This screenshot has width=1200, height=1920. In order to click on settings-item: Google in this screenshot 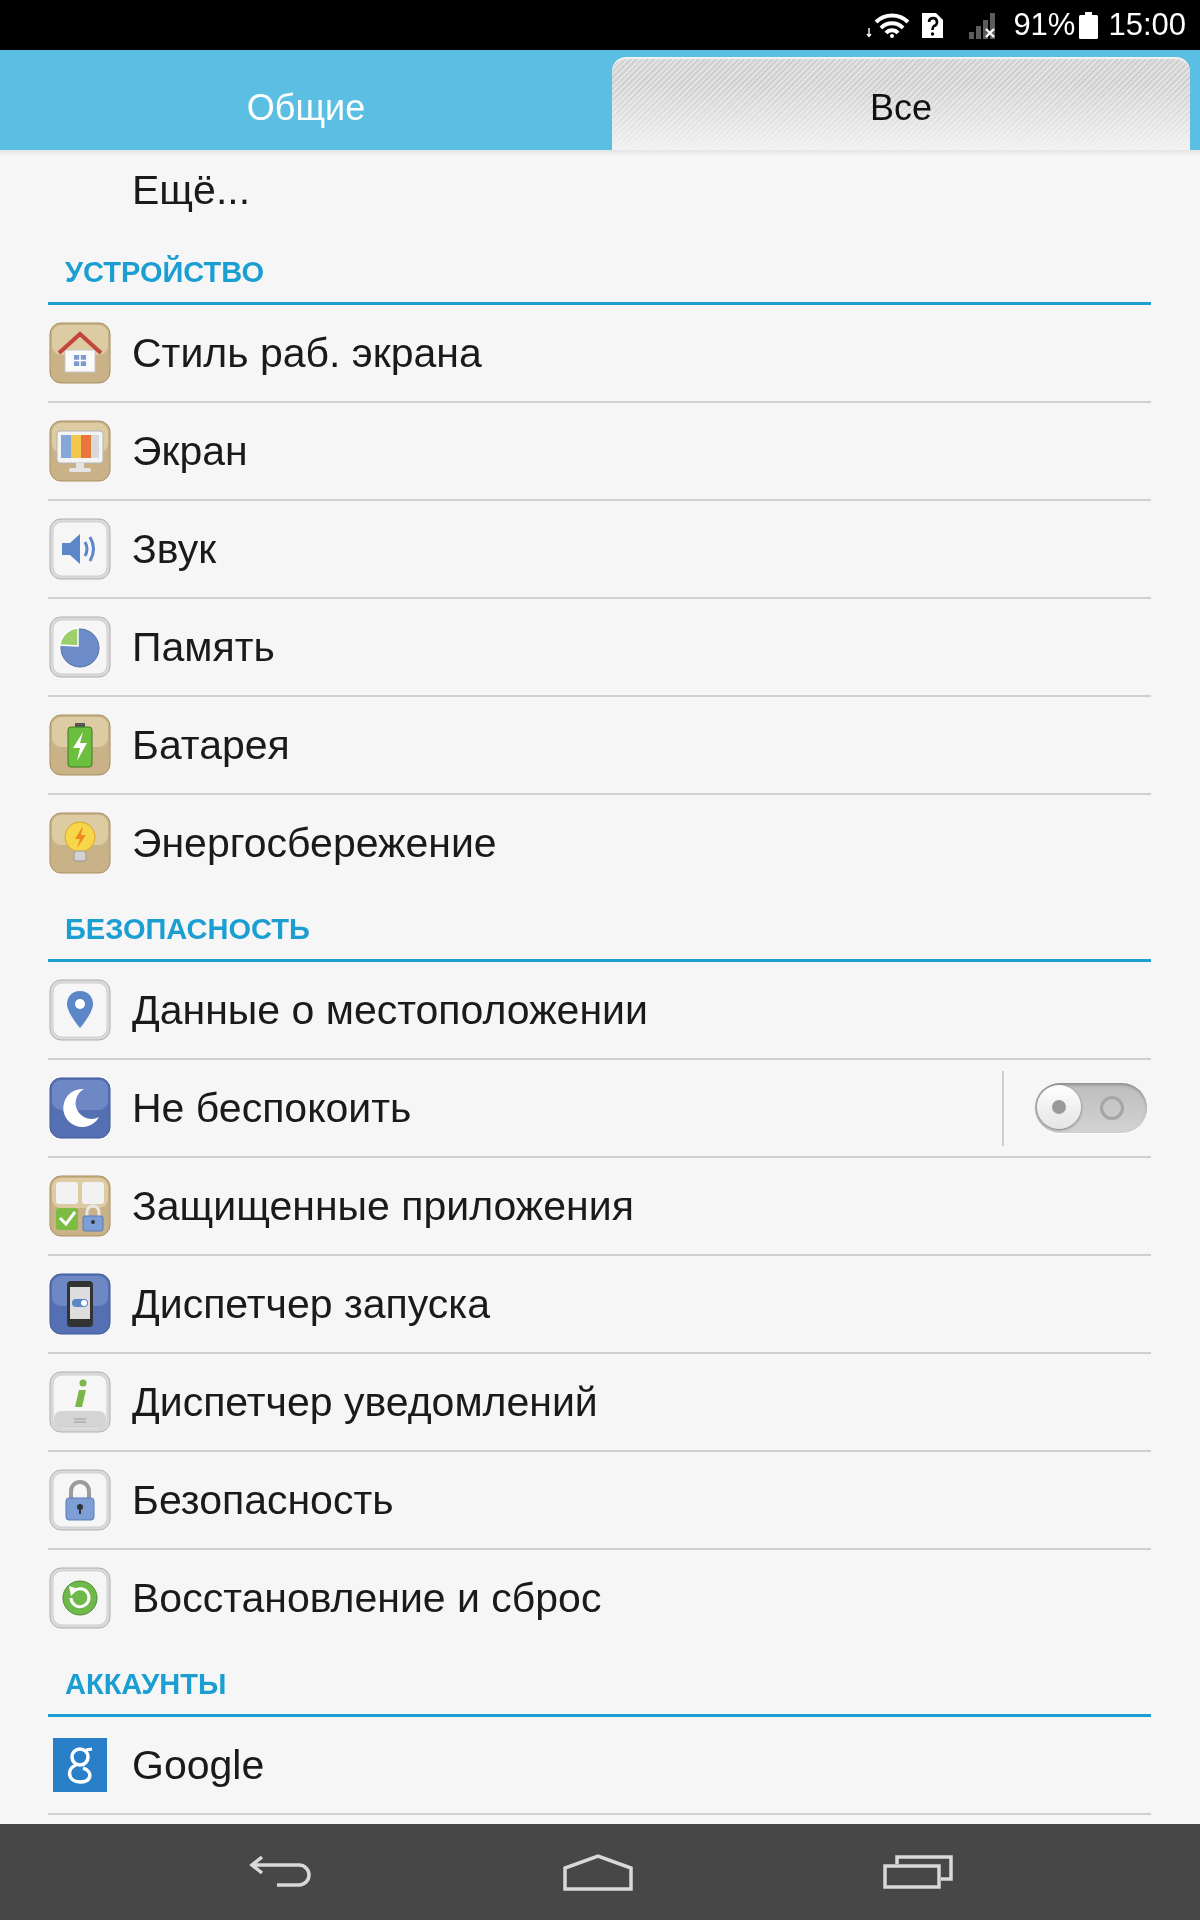, I will do `click(599, 1766)`.